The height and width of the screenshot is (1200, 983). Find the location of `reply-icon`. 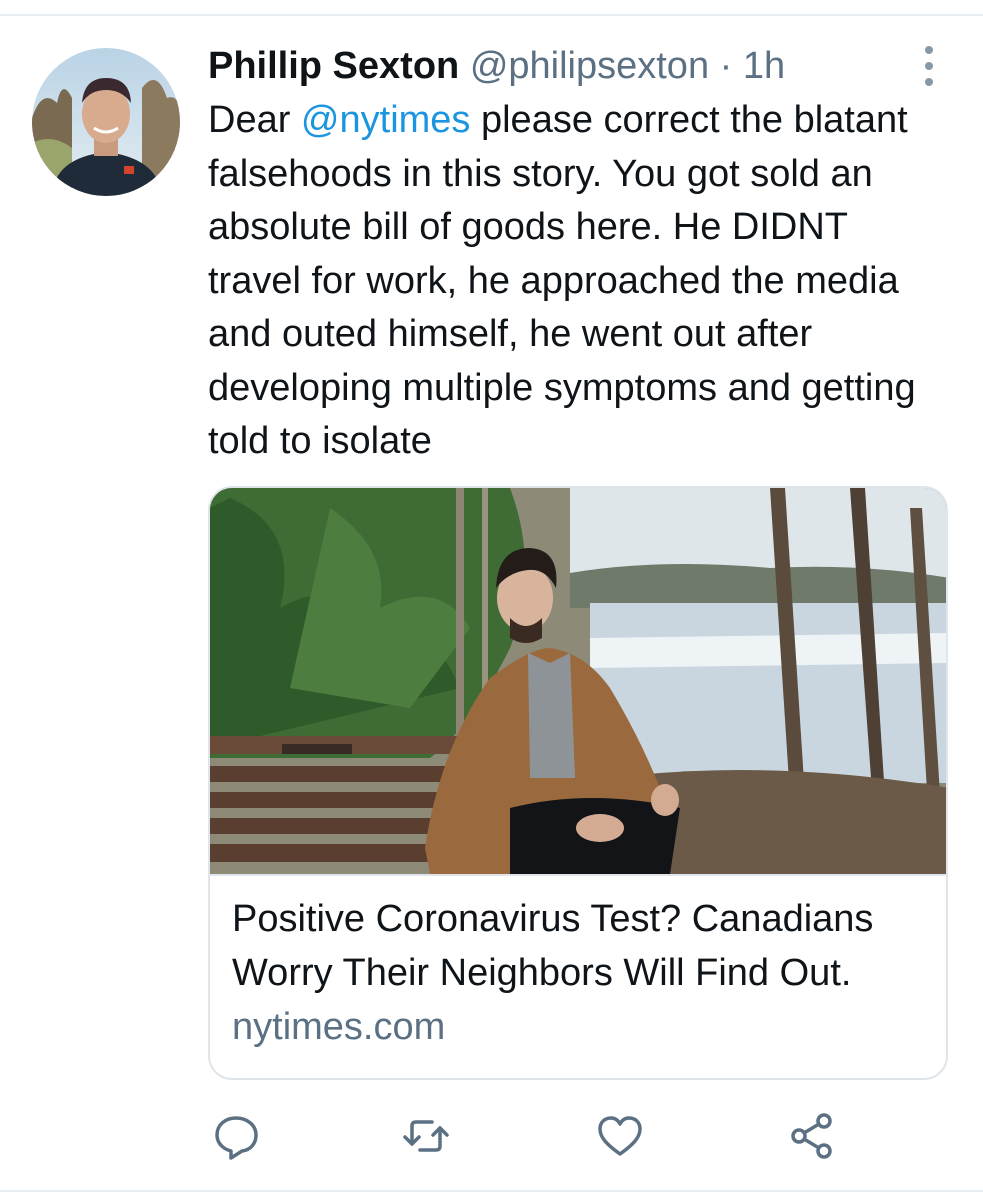

reply-icon is located at coordinates (236, 1138).